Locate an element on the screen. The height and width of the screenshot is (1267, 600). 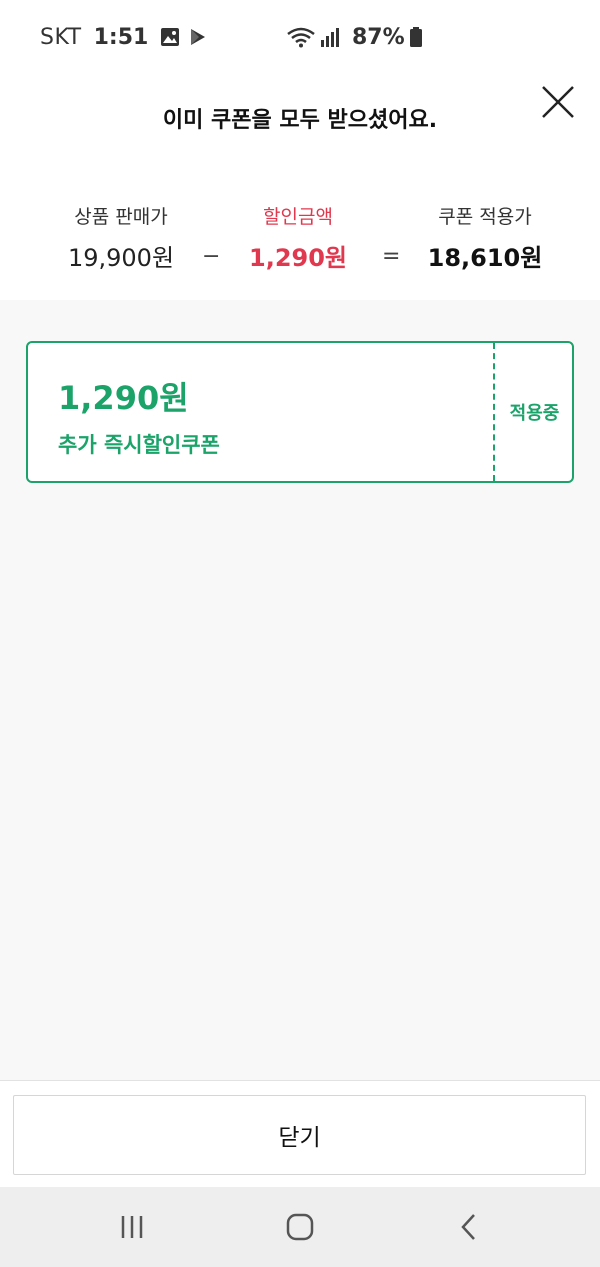
discount-amount: 할인금액 1,290원 is located at coordinates (298, 237).